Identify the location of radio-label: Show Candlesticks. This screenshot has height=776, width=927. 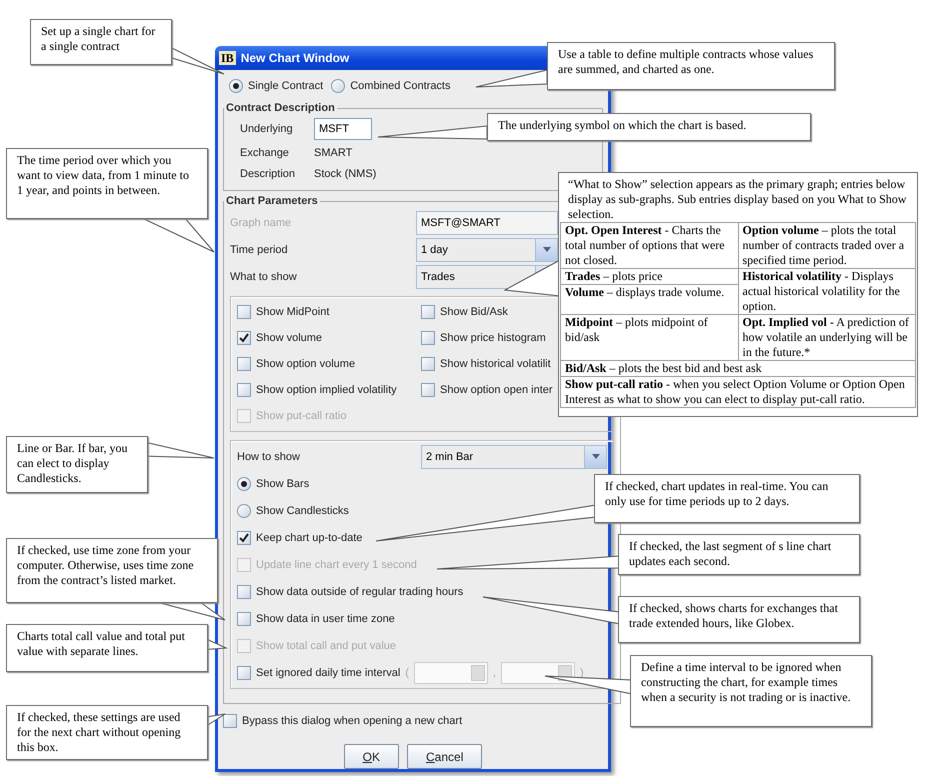
(302, 510).